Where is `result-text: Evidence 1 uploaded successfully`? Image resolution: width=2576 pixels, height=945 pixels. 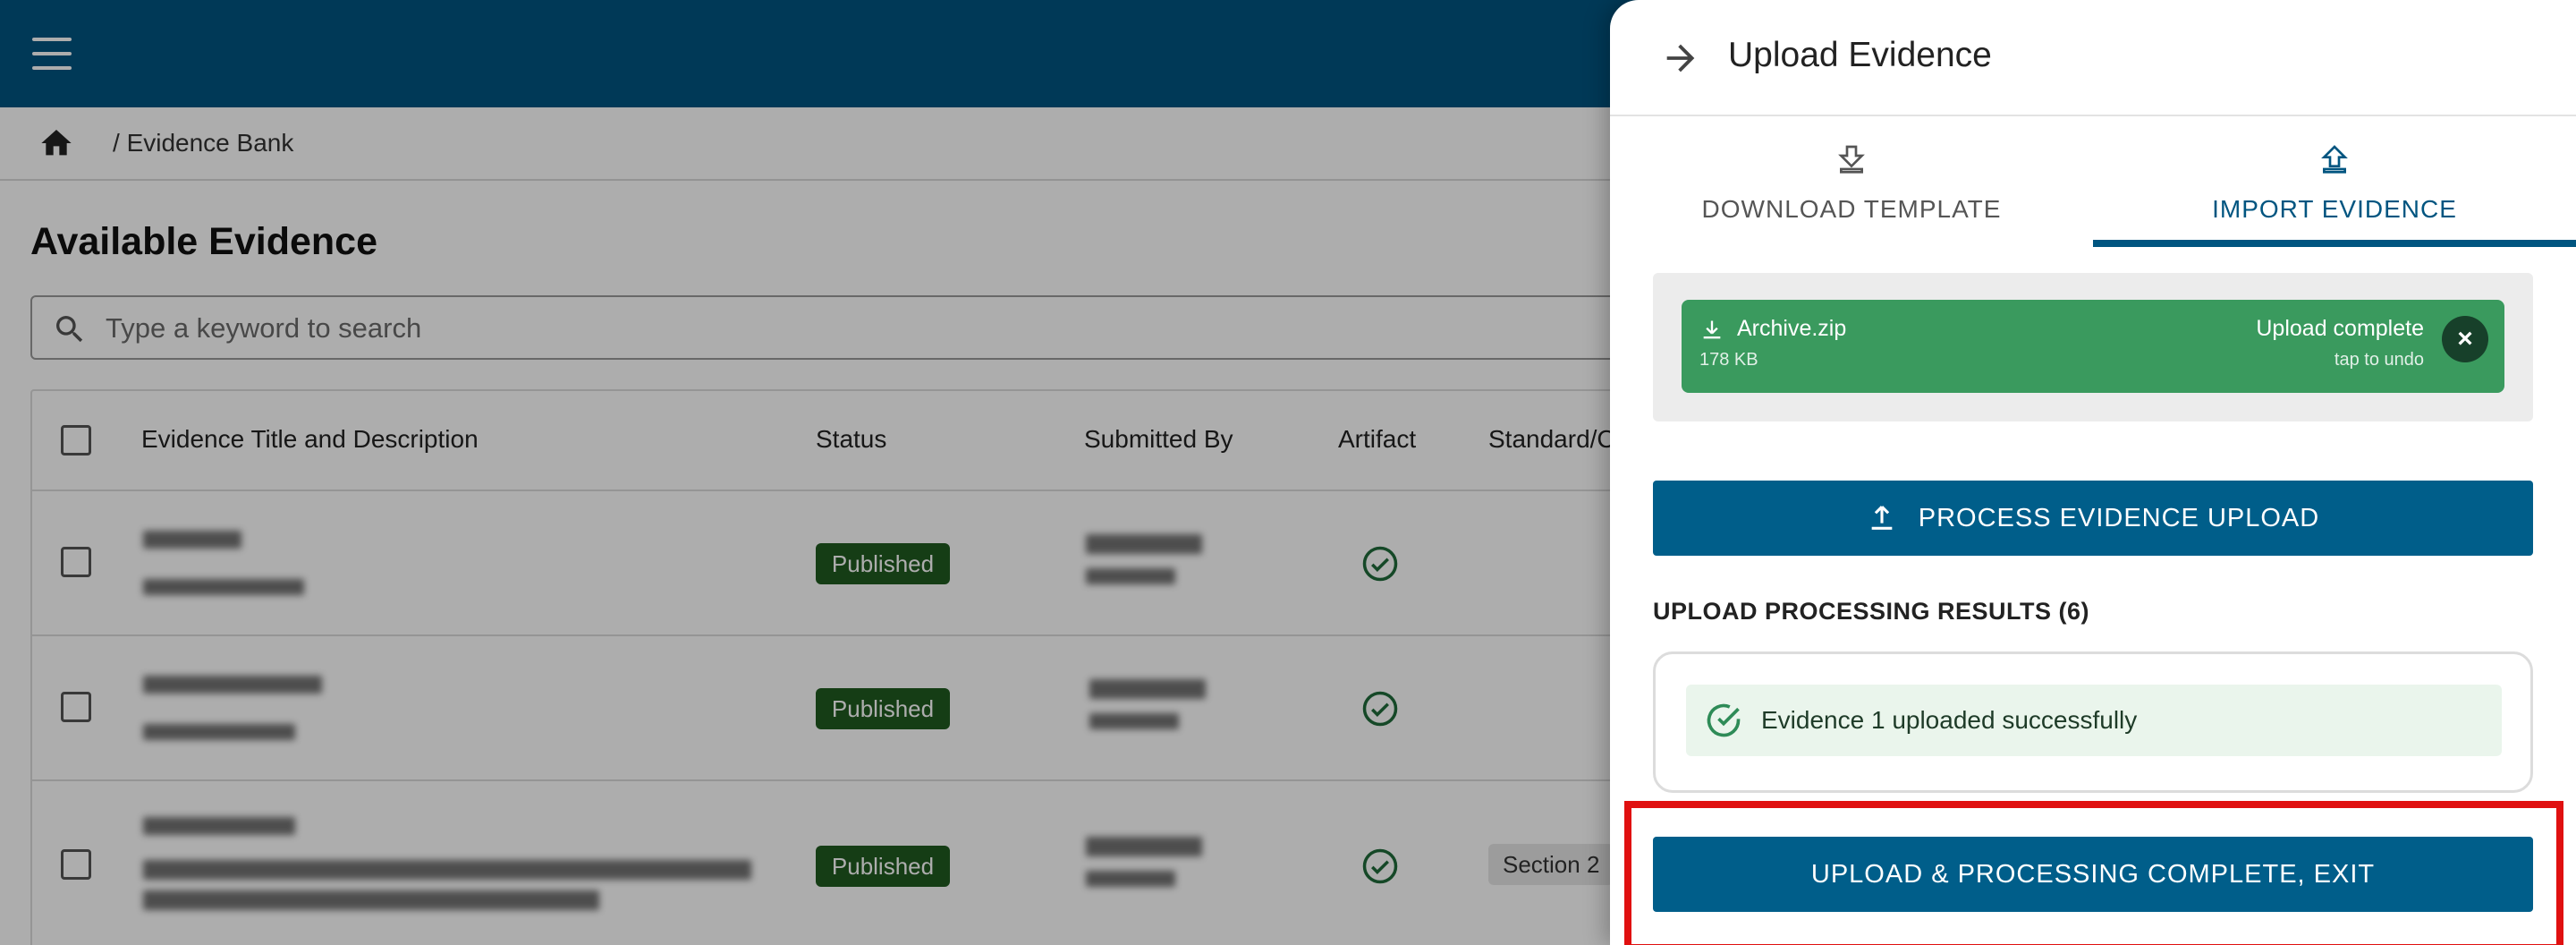
result-text: Evidence 1 uploaded successfully is located at coordinates (1949, 720).